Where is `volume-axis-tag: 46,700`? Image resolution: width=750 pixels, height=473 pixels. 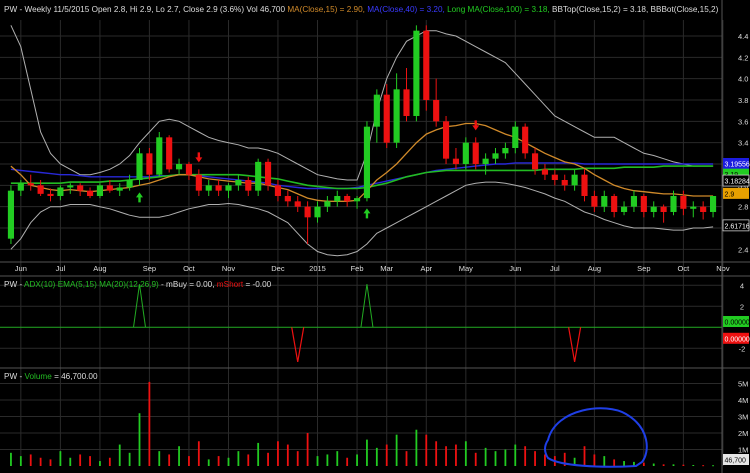 volume-axis-tag: 46,700 is located at coordinates (736, 459).